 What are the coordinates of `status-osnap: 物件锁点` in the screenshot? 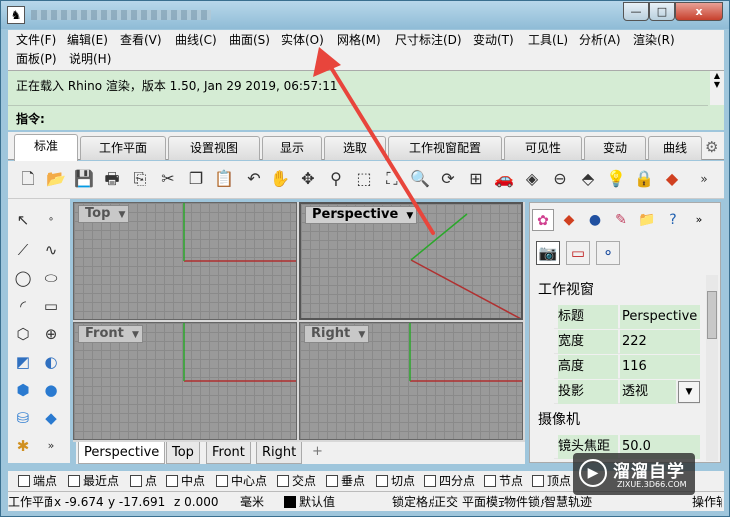 It's located at (524, 502).